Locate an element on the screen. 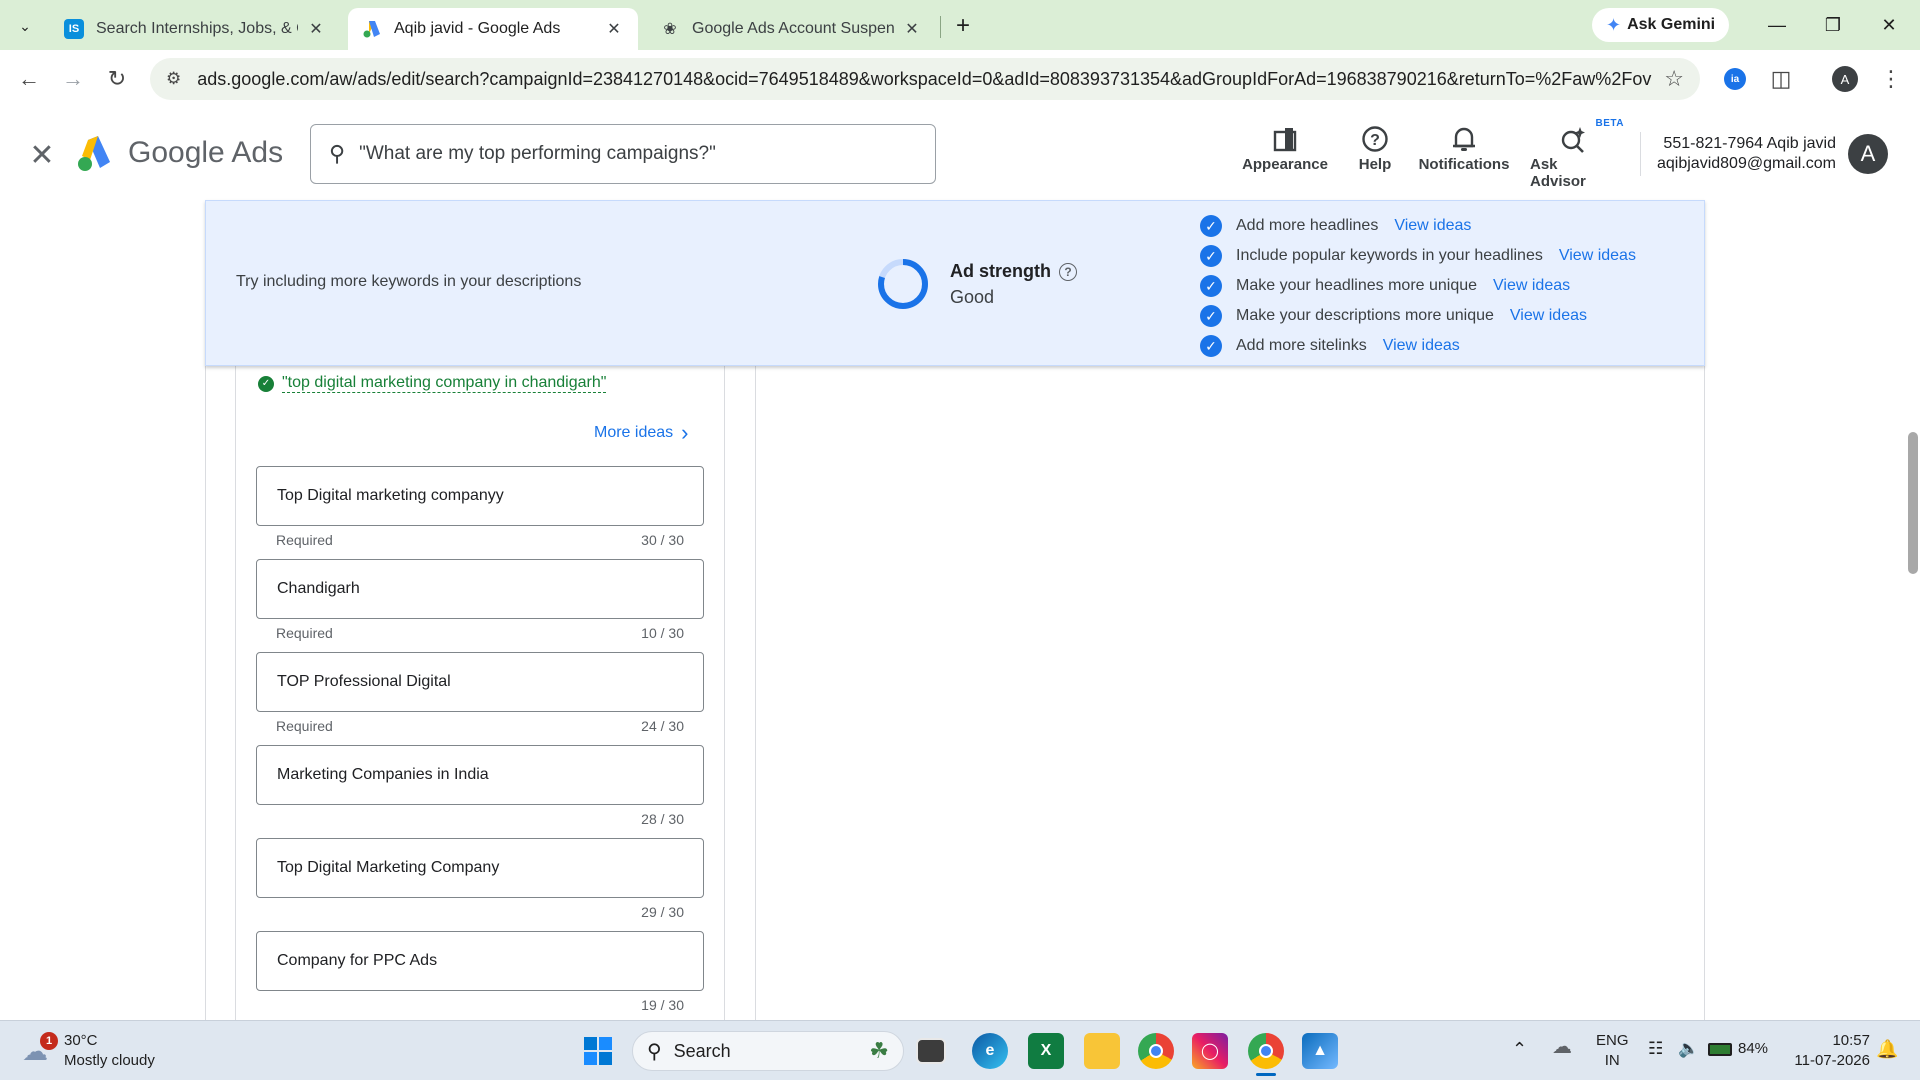  profile-avatar-icon: A is located at coordinates (1845, 79).